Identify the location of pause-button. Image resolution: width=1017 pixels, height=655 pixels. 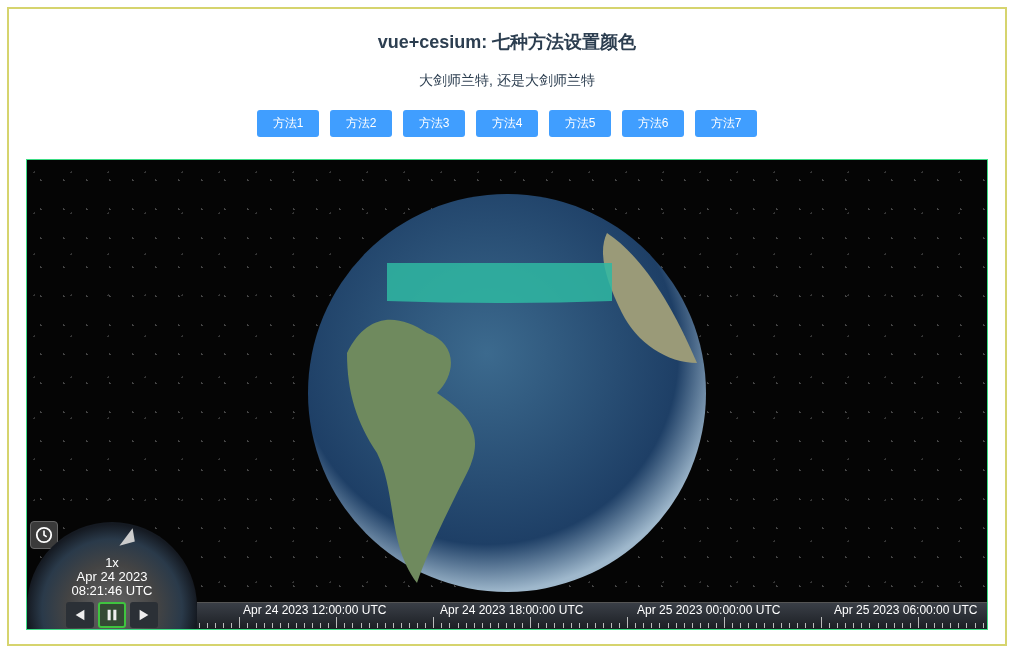
(112, 615).